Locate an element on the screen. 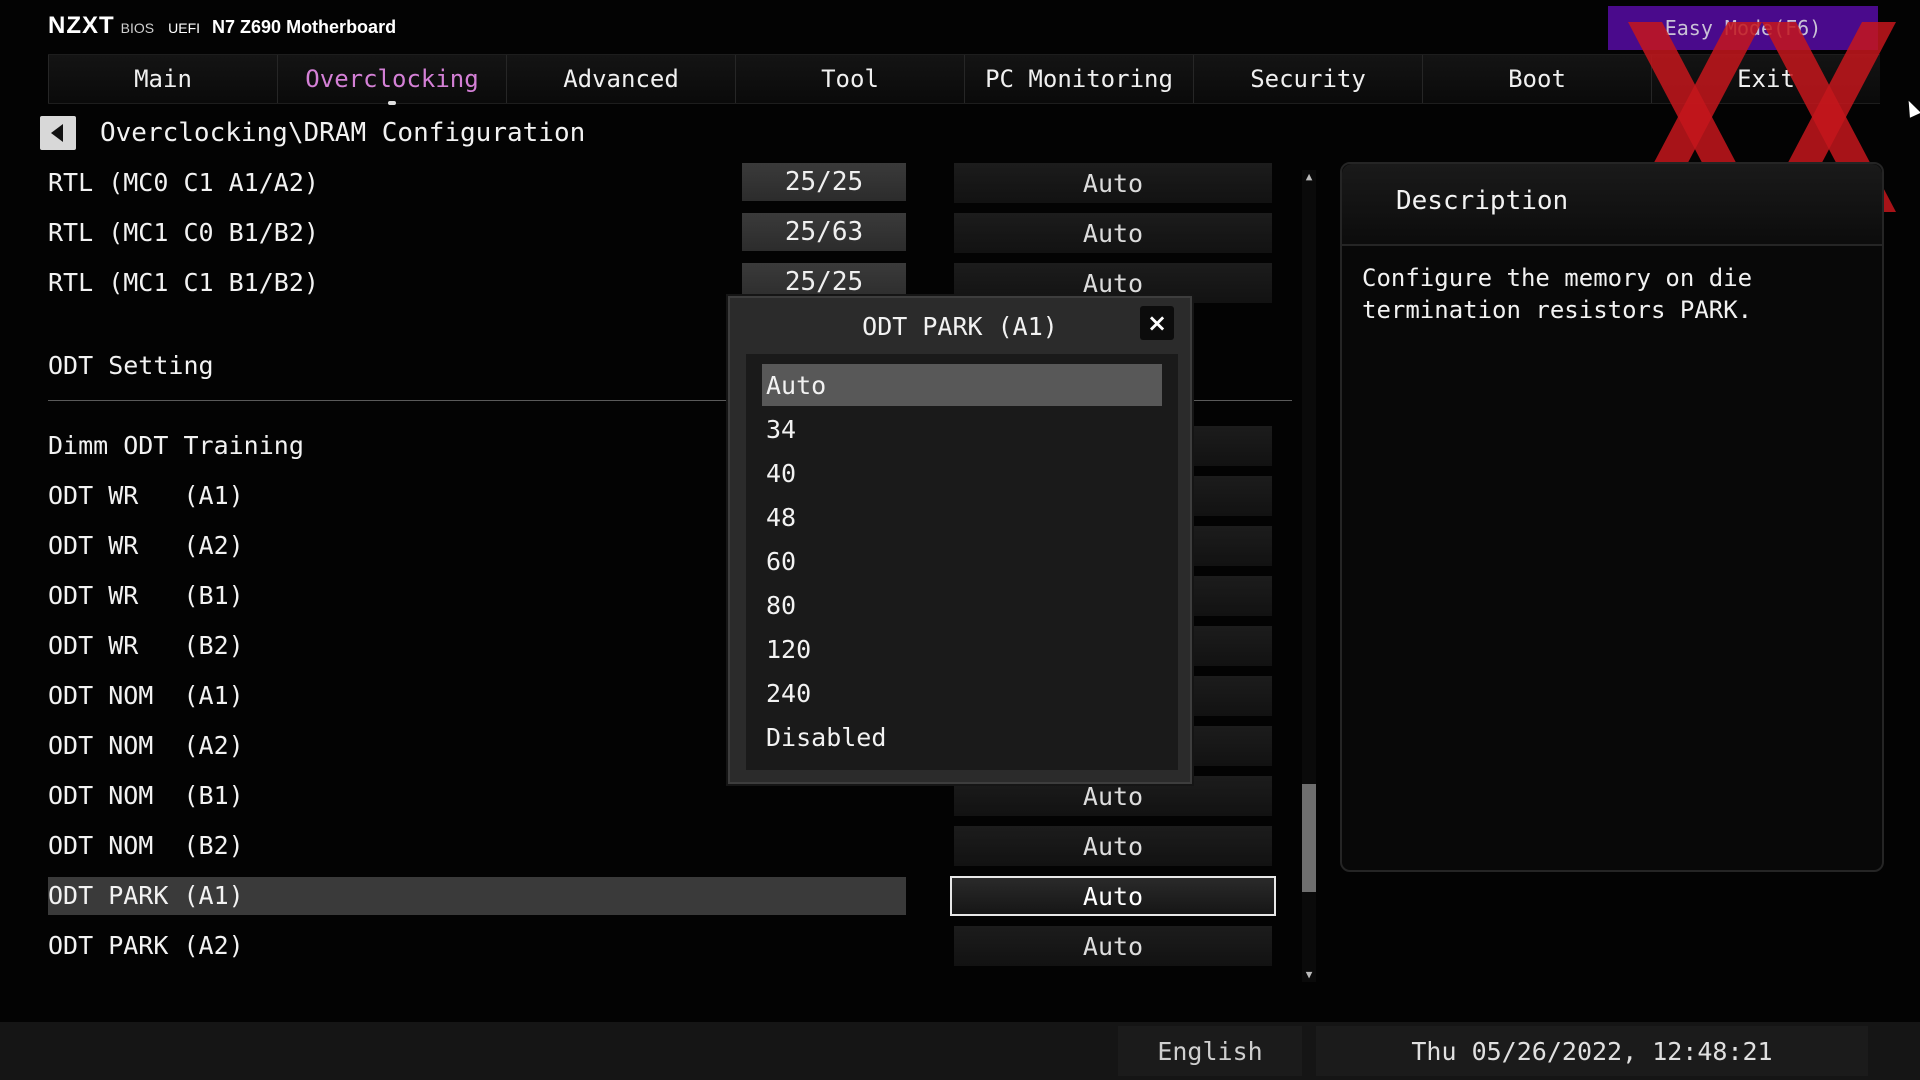 This screenshot has height=1080, width=1920. odt-setting-value-selected: Auto is located at coordinates (1113, 896).